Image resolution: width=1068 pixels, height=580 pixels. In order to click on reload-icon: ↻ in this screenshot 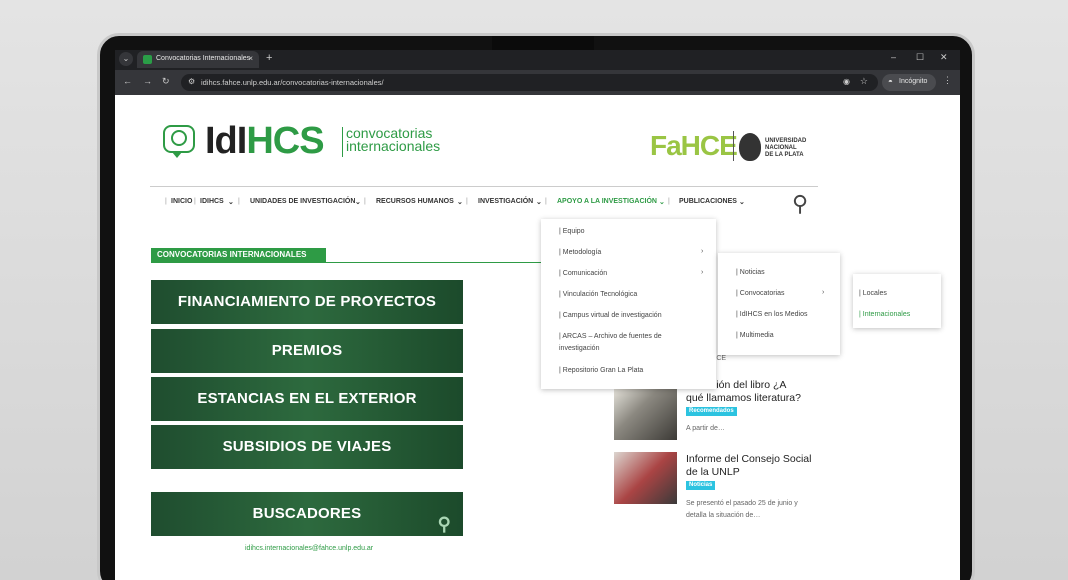, I will do `click(166, 81)`.